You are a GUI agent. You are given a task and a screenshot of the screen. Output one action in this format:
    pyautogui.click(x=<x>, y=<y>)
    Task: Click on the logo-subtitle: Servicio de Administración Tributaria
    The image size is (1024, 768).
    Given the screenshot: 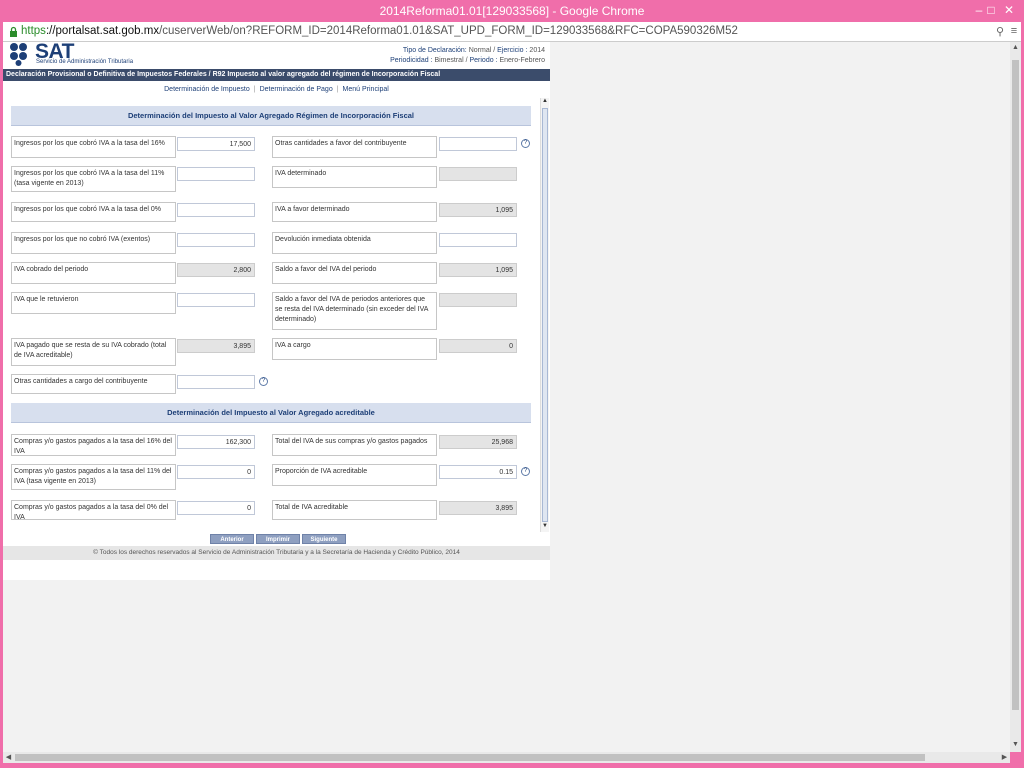 What is the action you would take?
    pyautogui.click(x=85, y=62)
    